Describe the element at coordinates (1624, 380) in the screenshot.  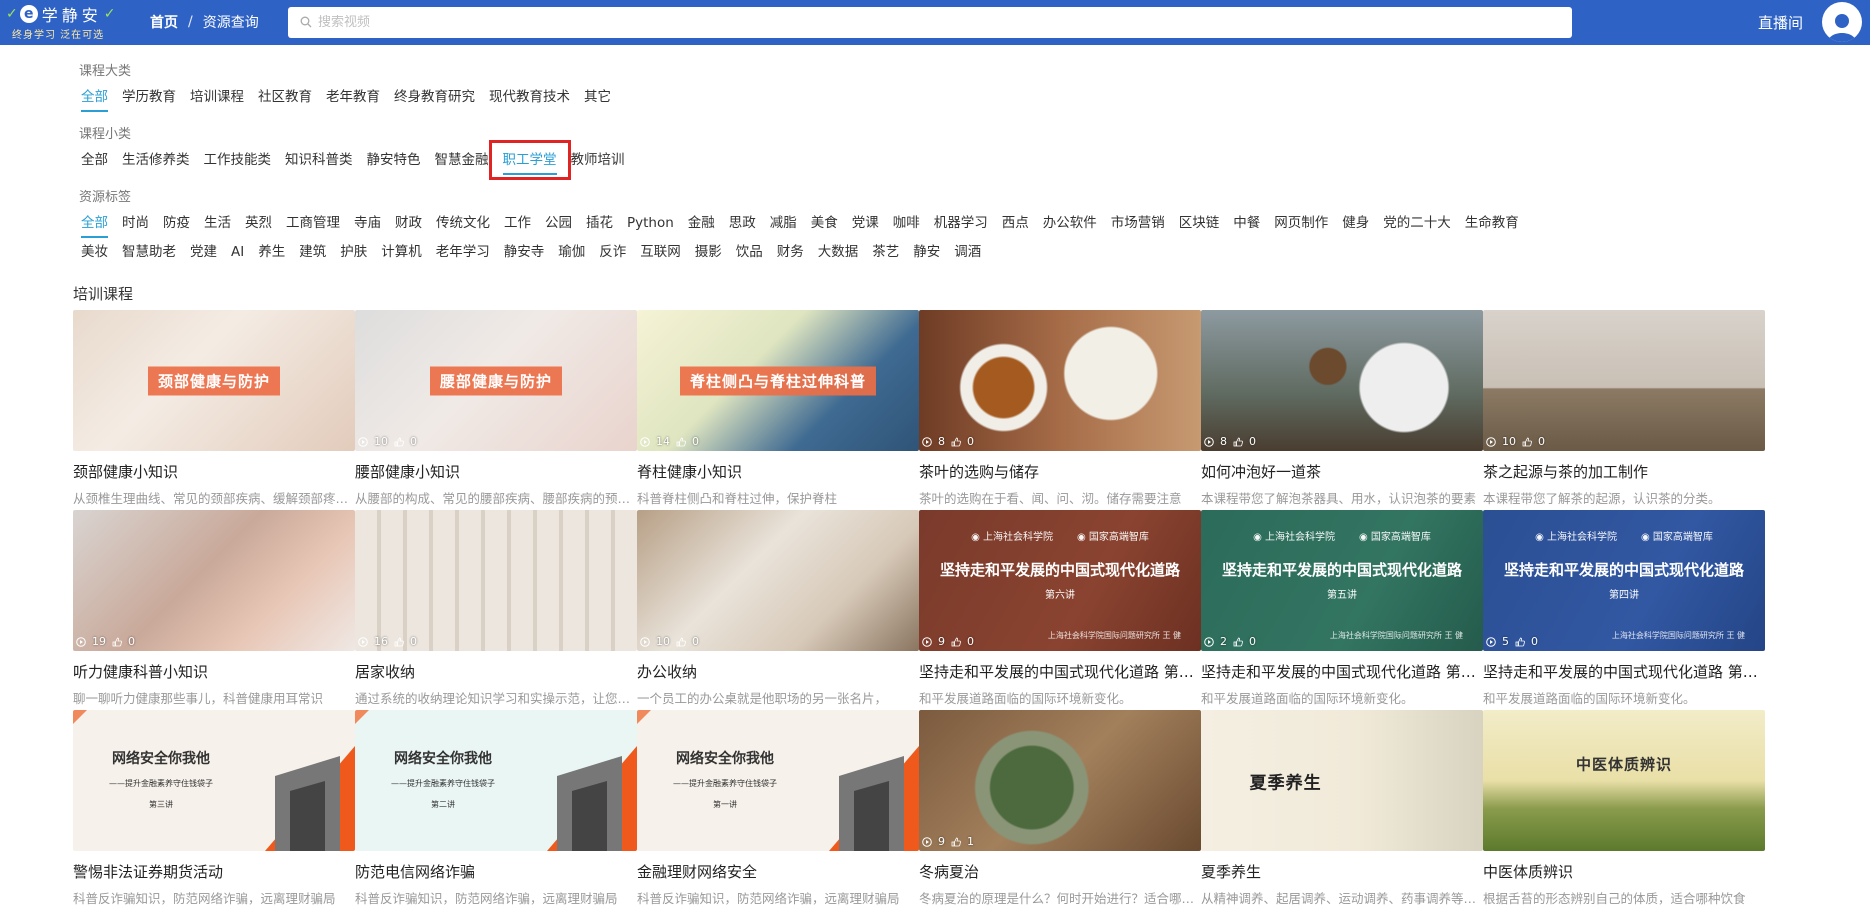
I see `course-thumbnail: 10 0` at that location.